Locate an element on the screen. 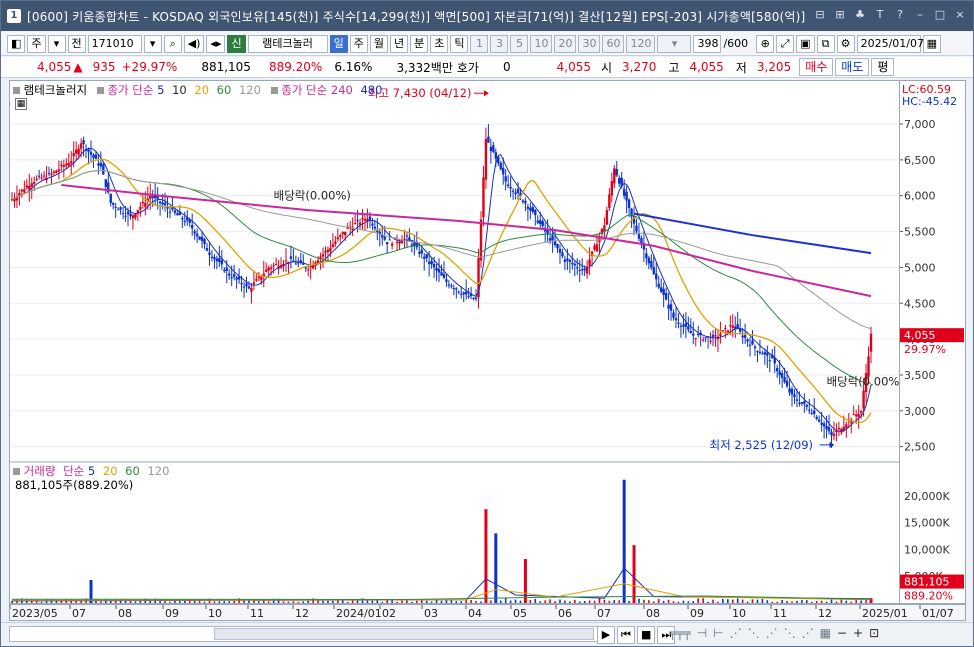  volume-spike-bar is located at coordinates (525, 581).